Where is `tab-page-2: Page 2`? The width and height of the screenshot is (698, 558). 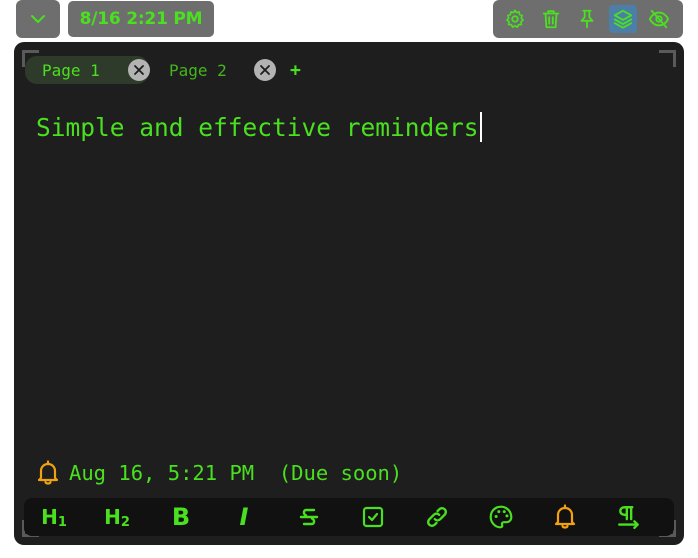
tab-page-2: Page 2 is located at coordinates (206, 70).